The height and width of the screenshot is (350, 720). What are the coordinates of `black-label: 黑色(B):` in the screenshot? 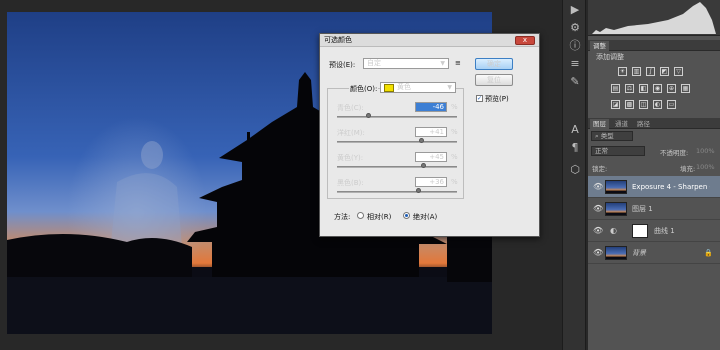 It's located at (350, 183).